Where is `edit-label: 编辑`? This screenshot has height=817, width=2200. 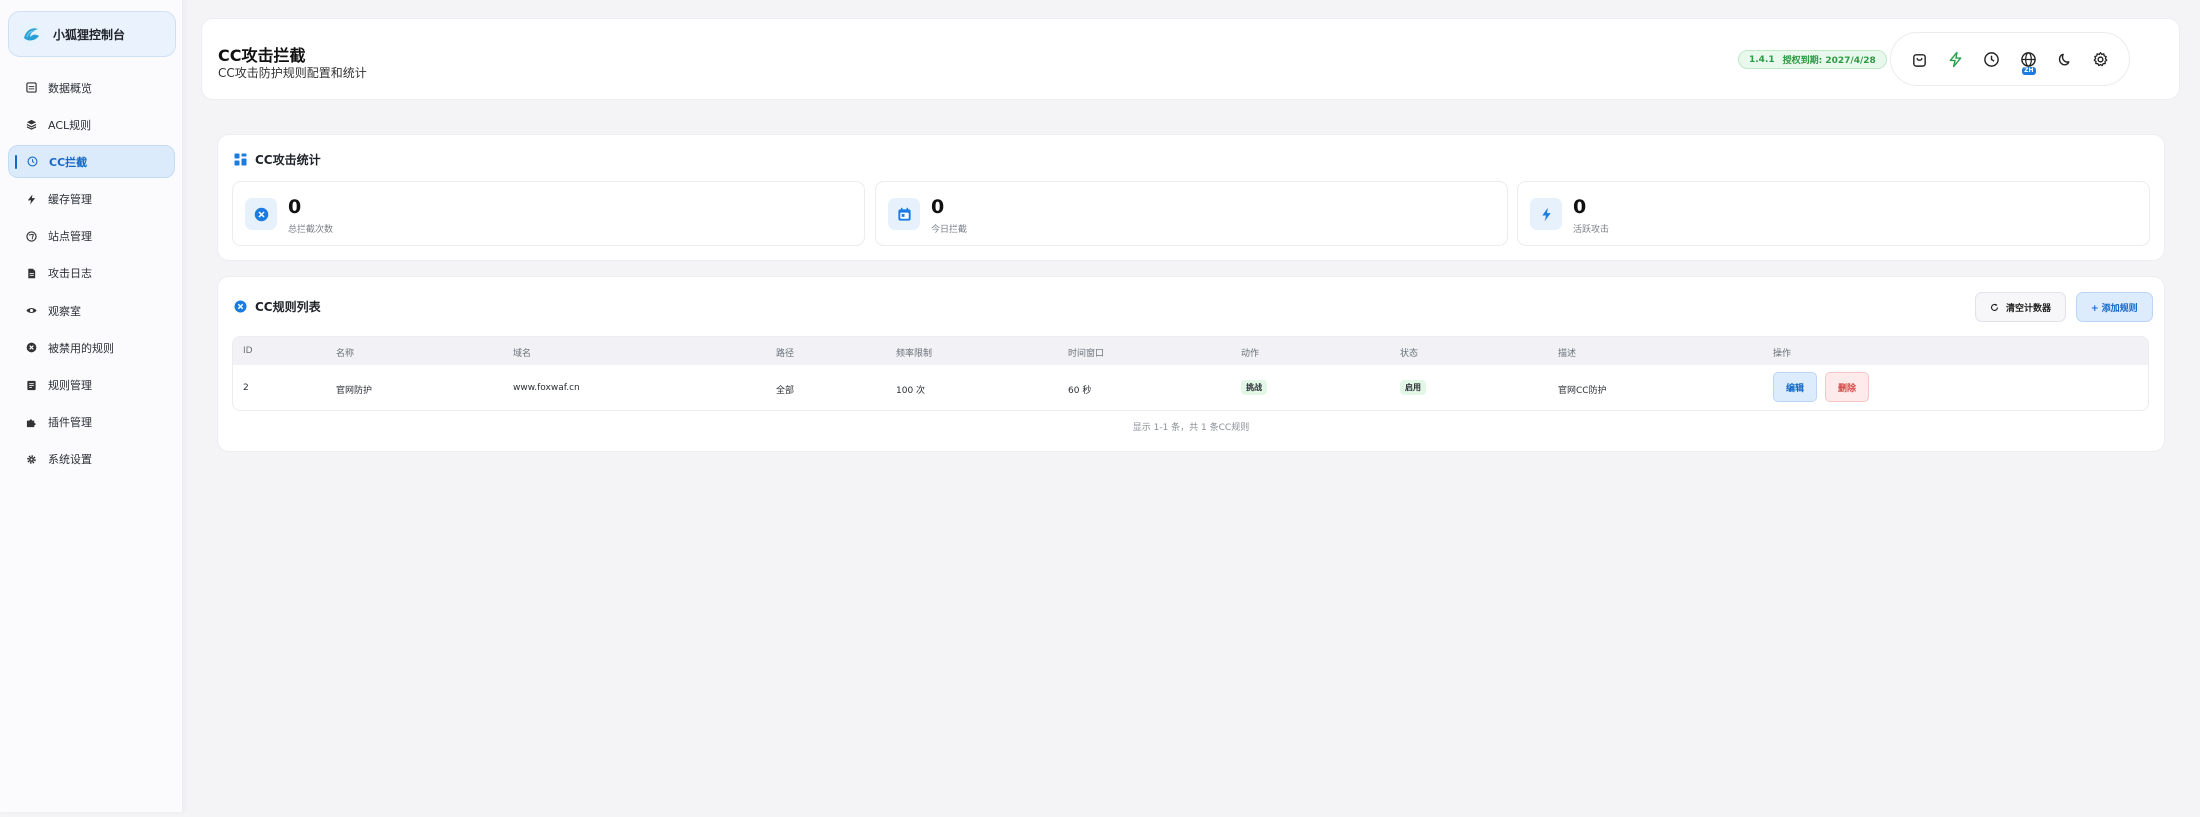
edit-label: 编辑 is located at coordinates (1795, 388).